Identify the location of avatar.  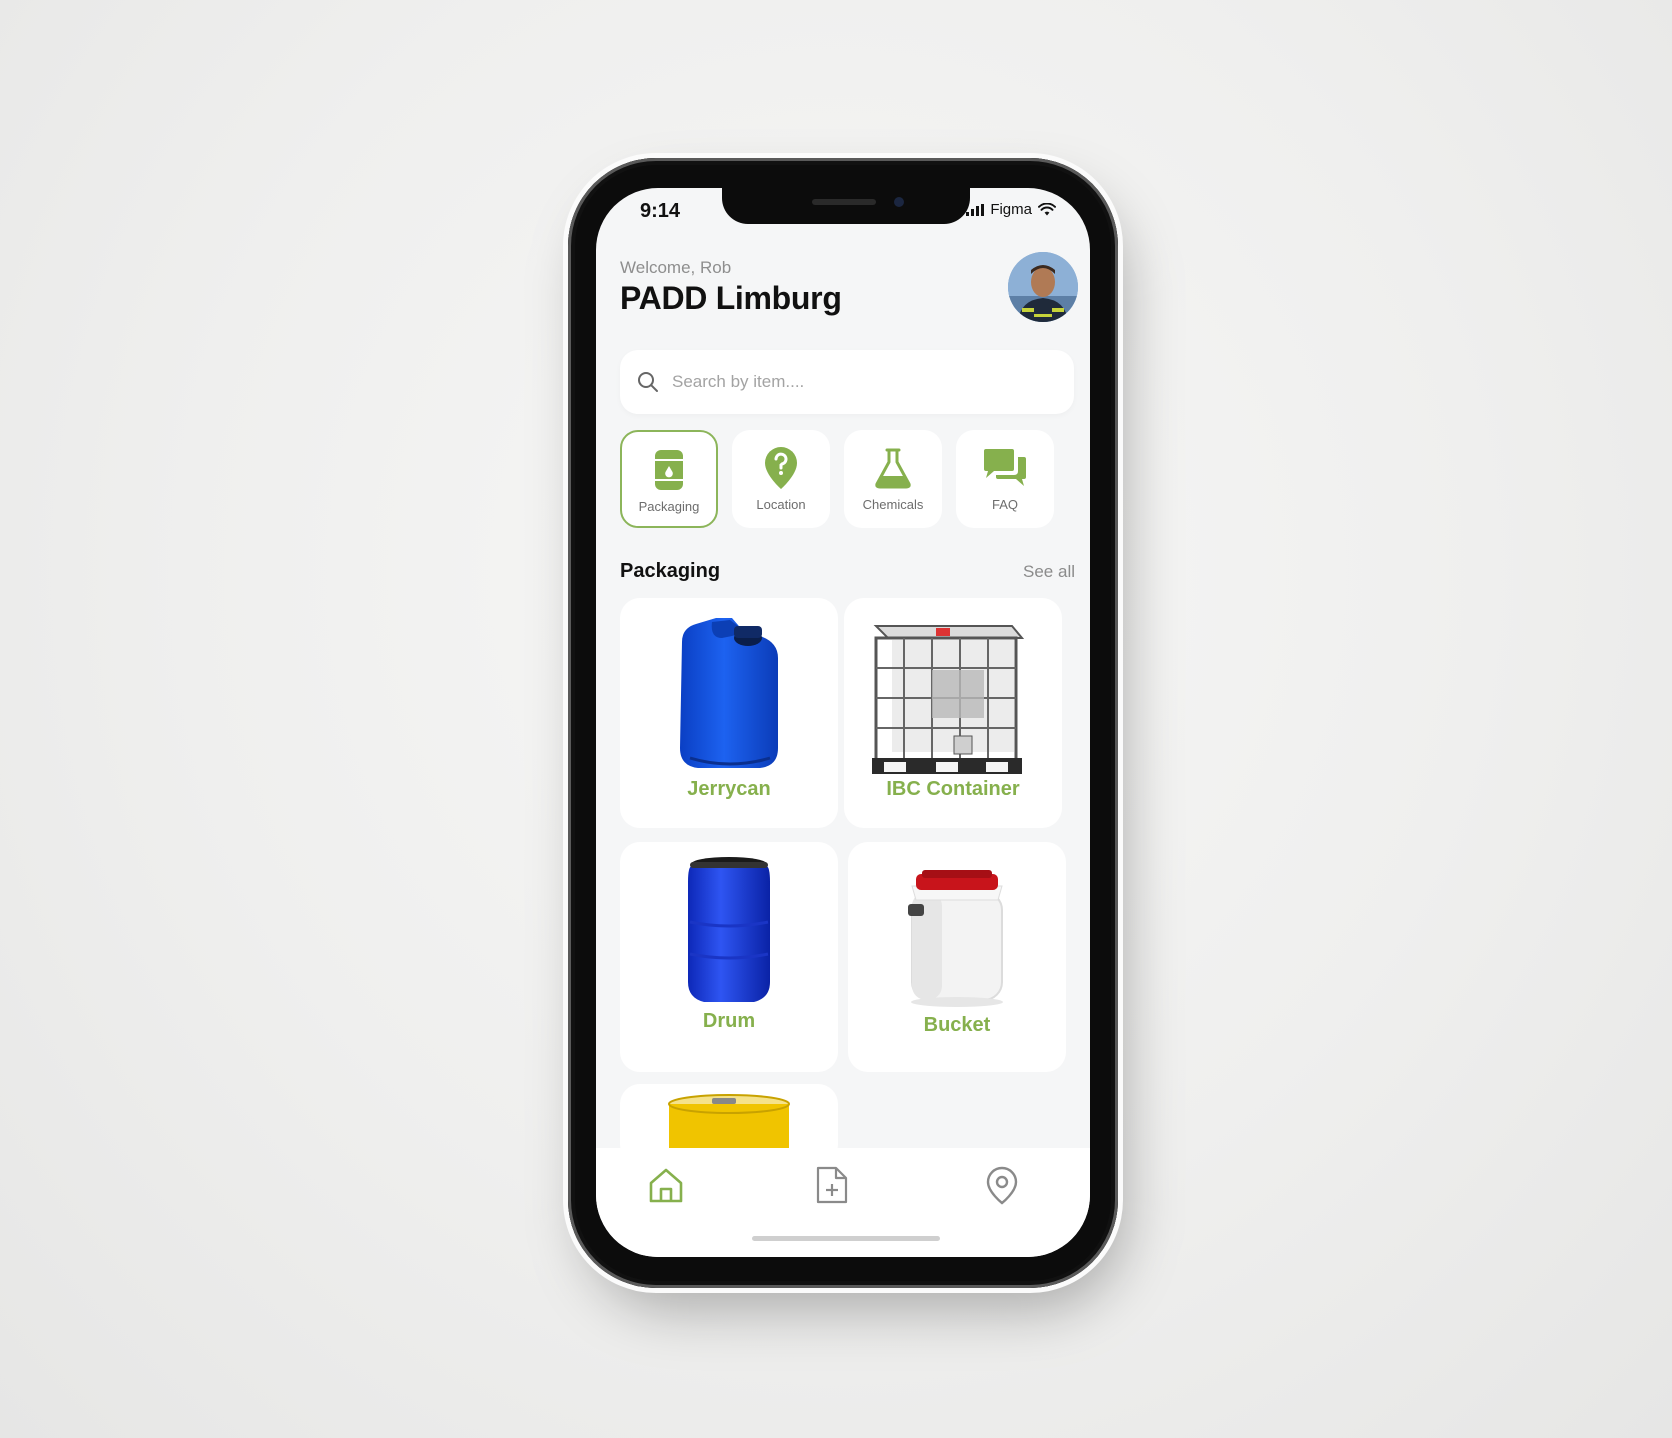
(1043, 287).